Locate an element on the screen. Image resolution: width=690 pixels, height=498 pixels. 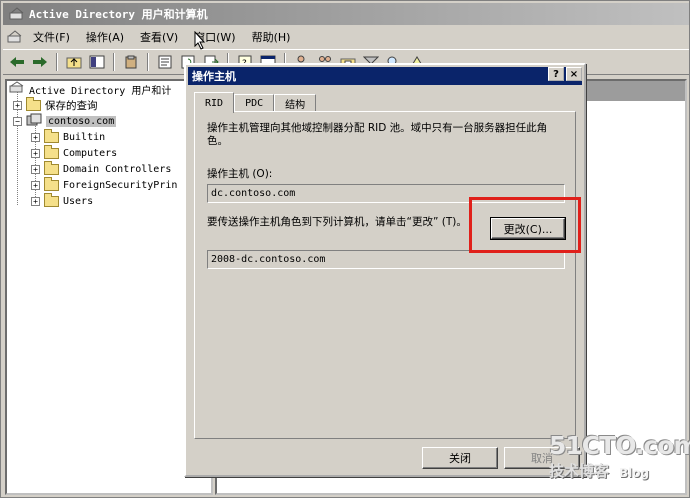
tree-item-label: Users is located at coordinates (78, 201).